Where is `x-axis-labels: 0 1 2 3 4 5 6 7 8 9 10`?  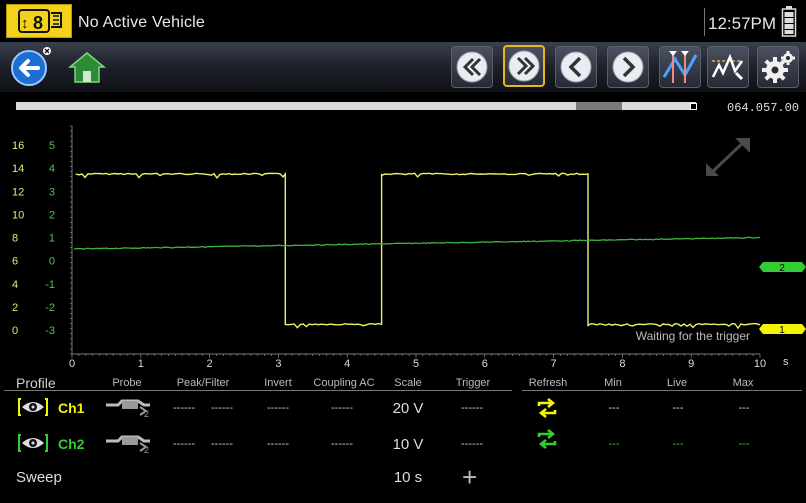
x-axis-labels: 0 1 2 3 4 5 6 7 8 9 10 is located at coordinates (417, 363).